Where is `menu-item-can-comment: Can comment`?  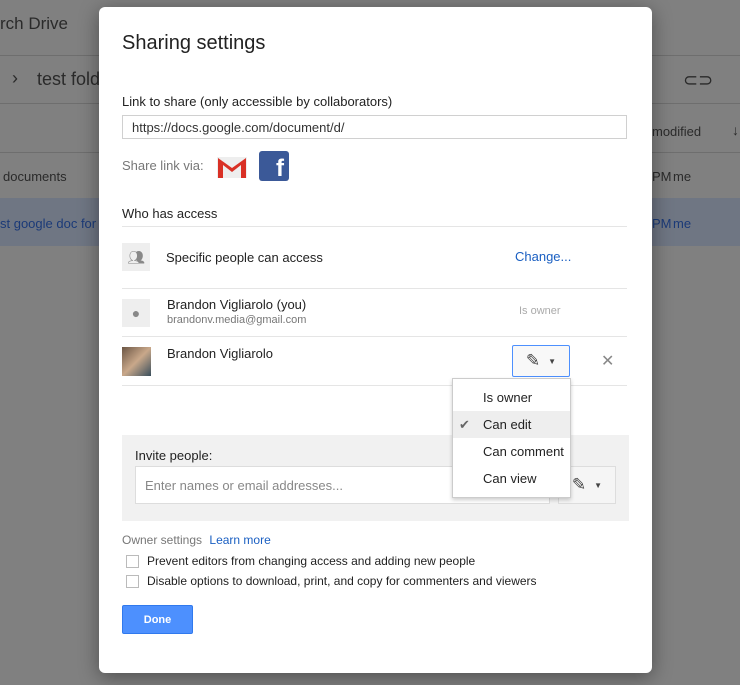
menu-item-can-comment: Can comment is located at coordinates (511, 451).